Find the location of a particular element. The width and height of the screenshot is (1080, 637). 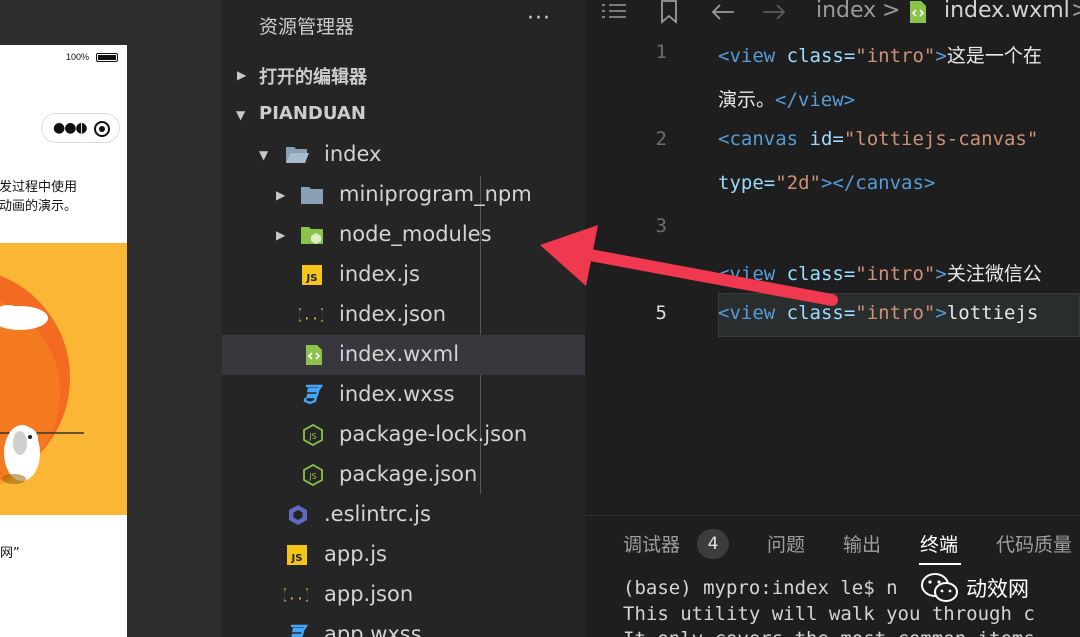

code-token: 演示。 is located at coordinates (747, 100).